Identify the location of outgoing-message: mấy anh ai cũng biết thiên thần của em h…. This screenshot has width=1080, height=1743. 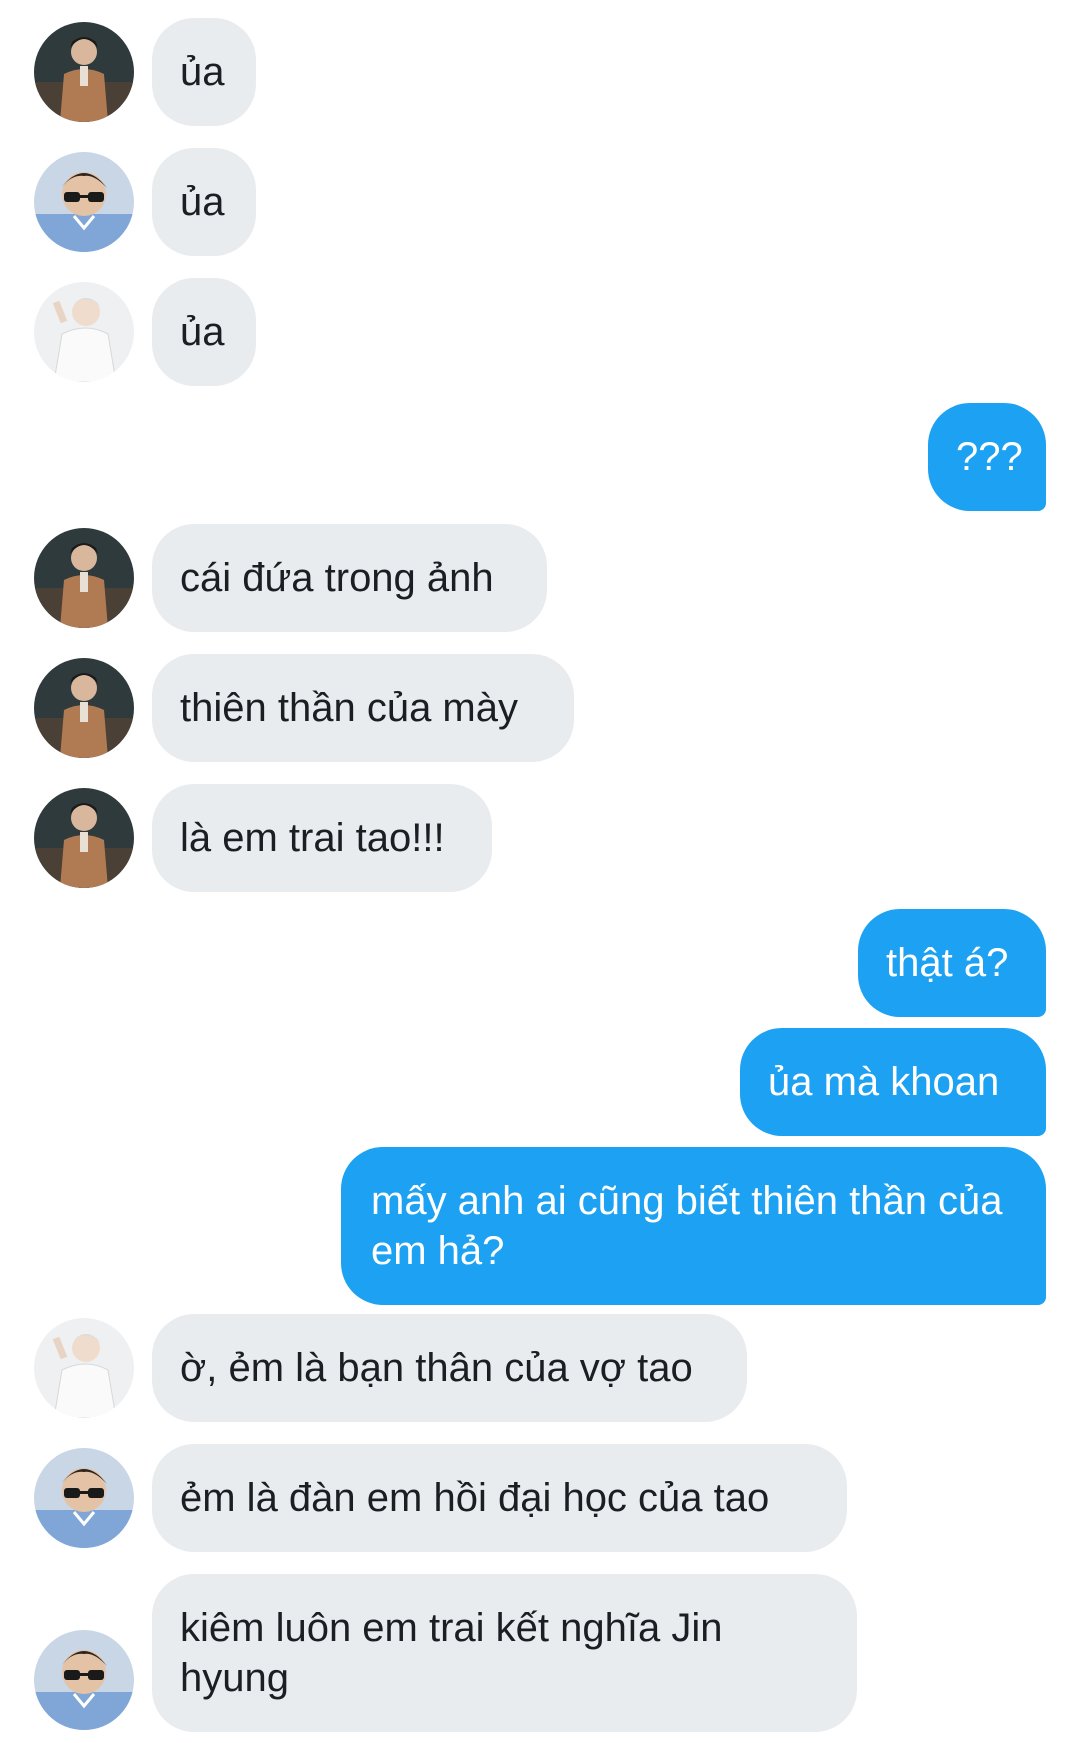
(693, 1226).